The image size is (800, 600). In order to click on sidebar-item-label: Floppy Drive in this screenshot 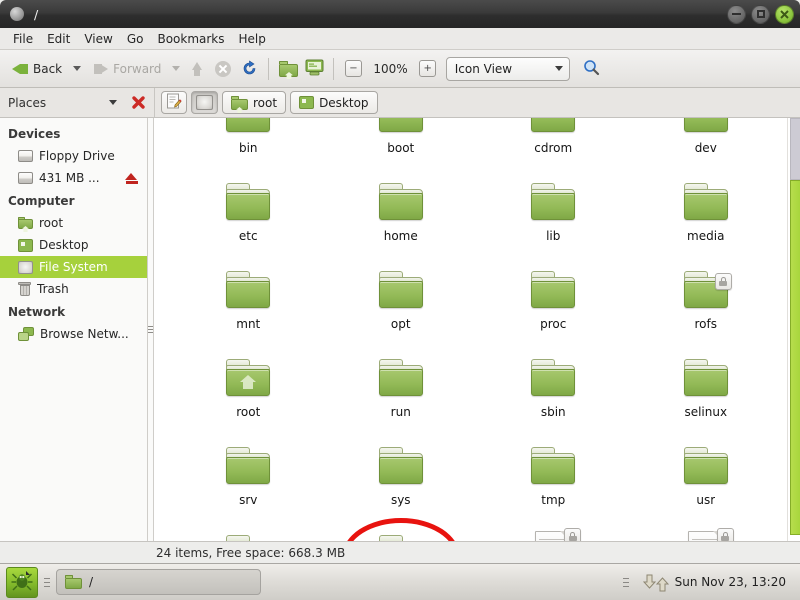, I will do `click(77, 156)`.